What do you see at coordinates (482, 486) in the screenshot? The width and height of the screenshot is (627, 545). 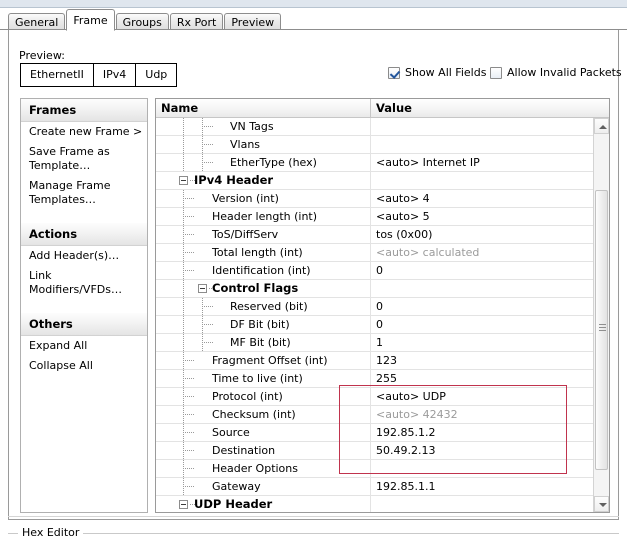 I see `field-value-cell: 192.85.1.1` at bounding box center [482, 486].